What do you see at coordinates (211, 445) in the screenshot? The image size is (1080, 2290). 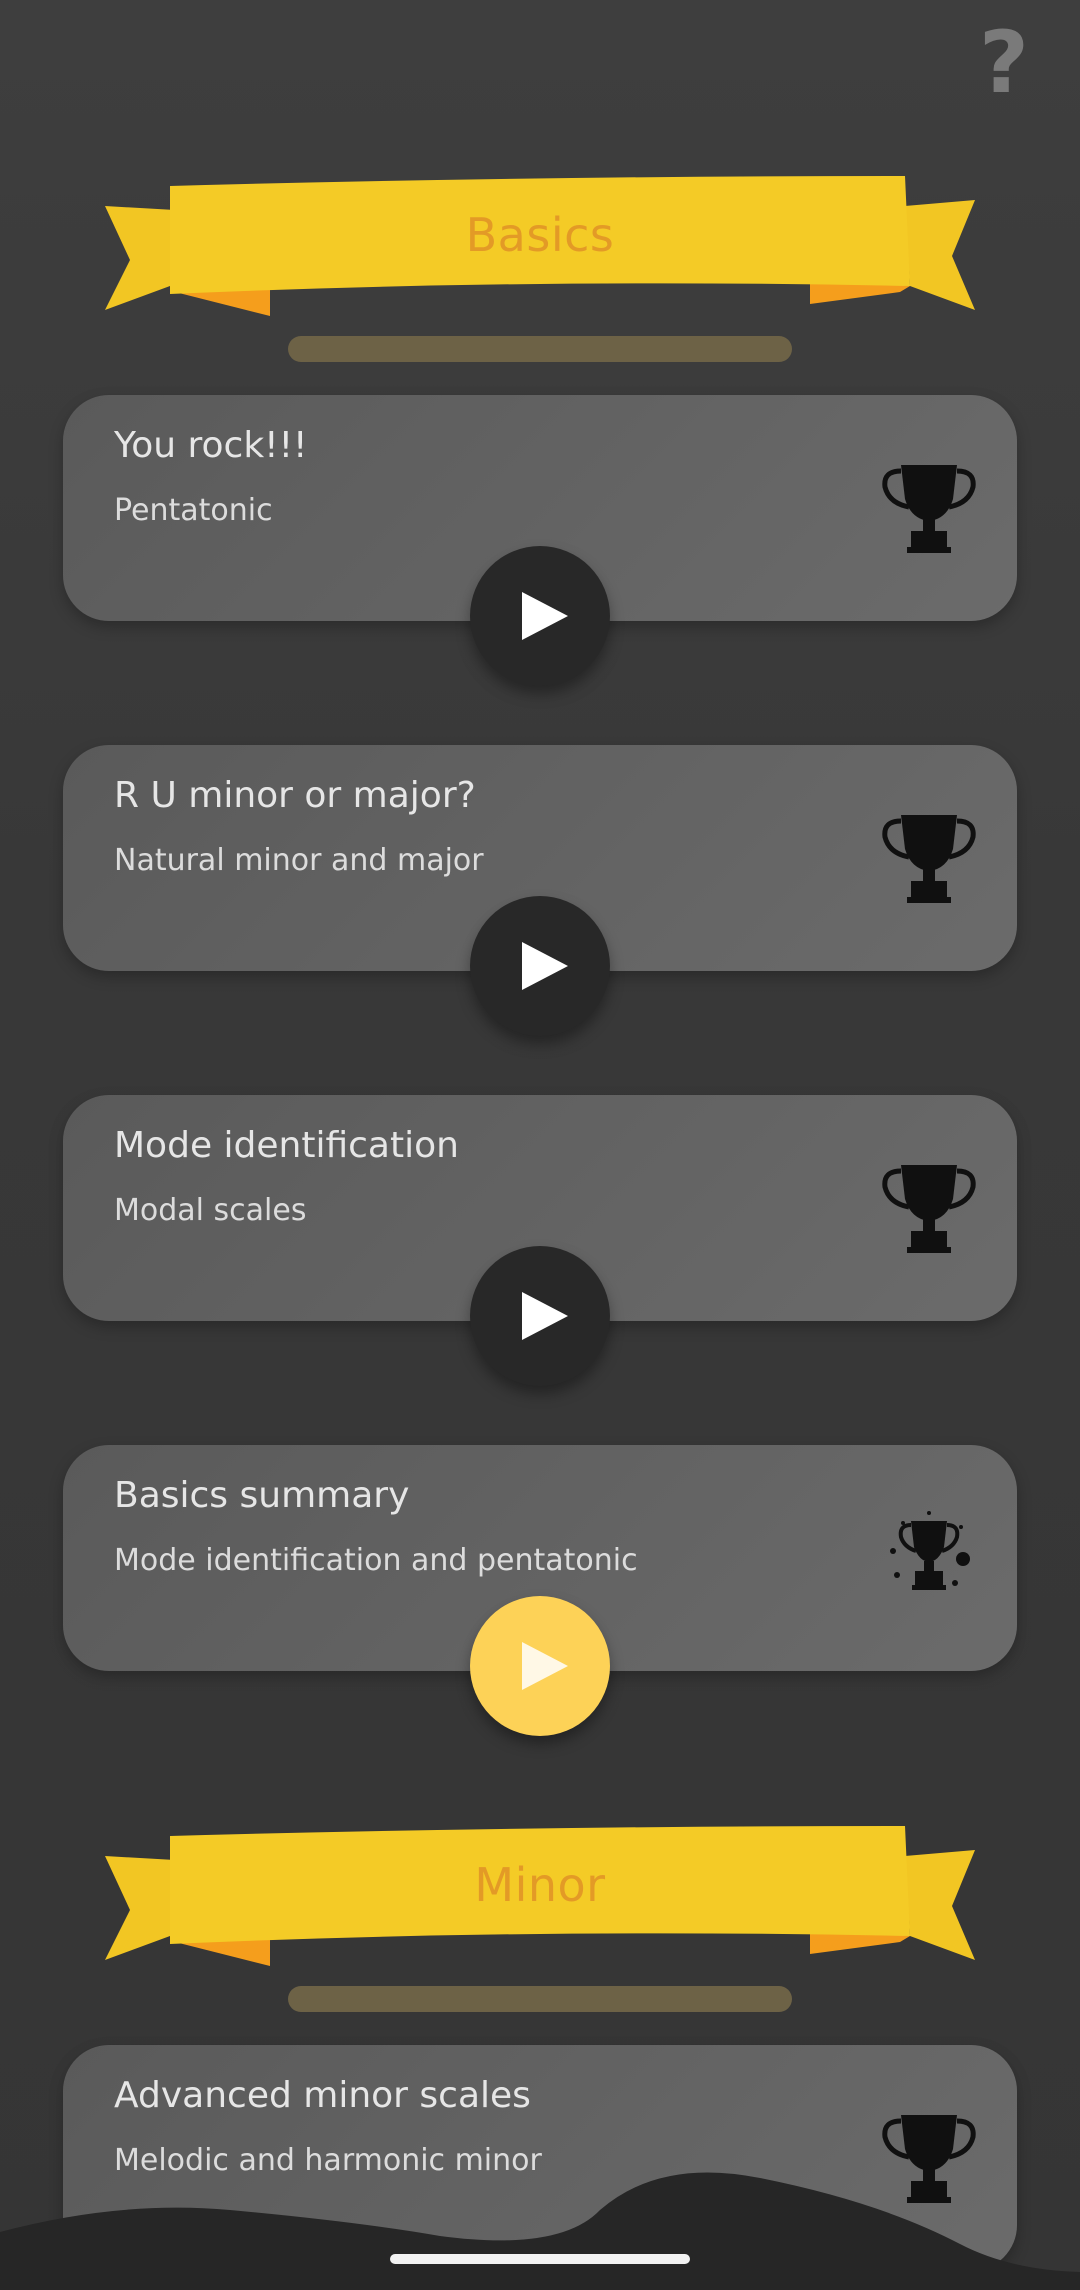 I see `lesson-title: You rock!!!` at bounding box center [211, 445].